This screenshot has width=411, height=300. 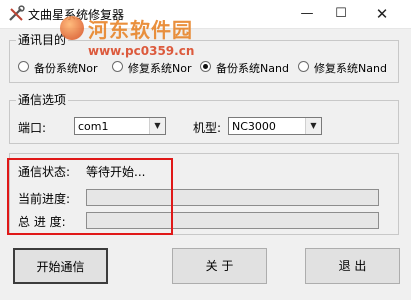 What do you see at coordinates (207, 128) in the screenshot?
I see `model-label: 机型:` at bounding box center [207, 128].